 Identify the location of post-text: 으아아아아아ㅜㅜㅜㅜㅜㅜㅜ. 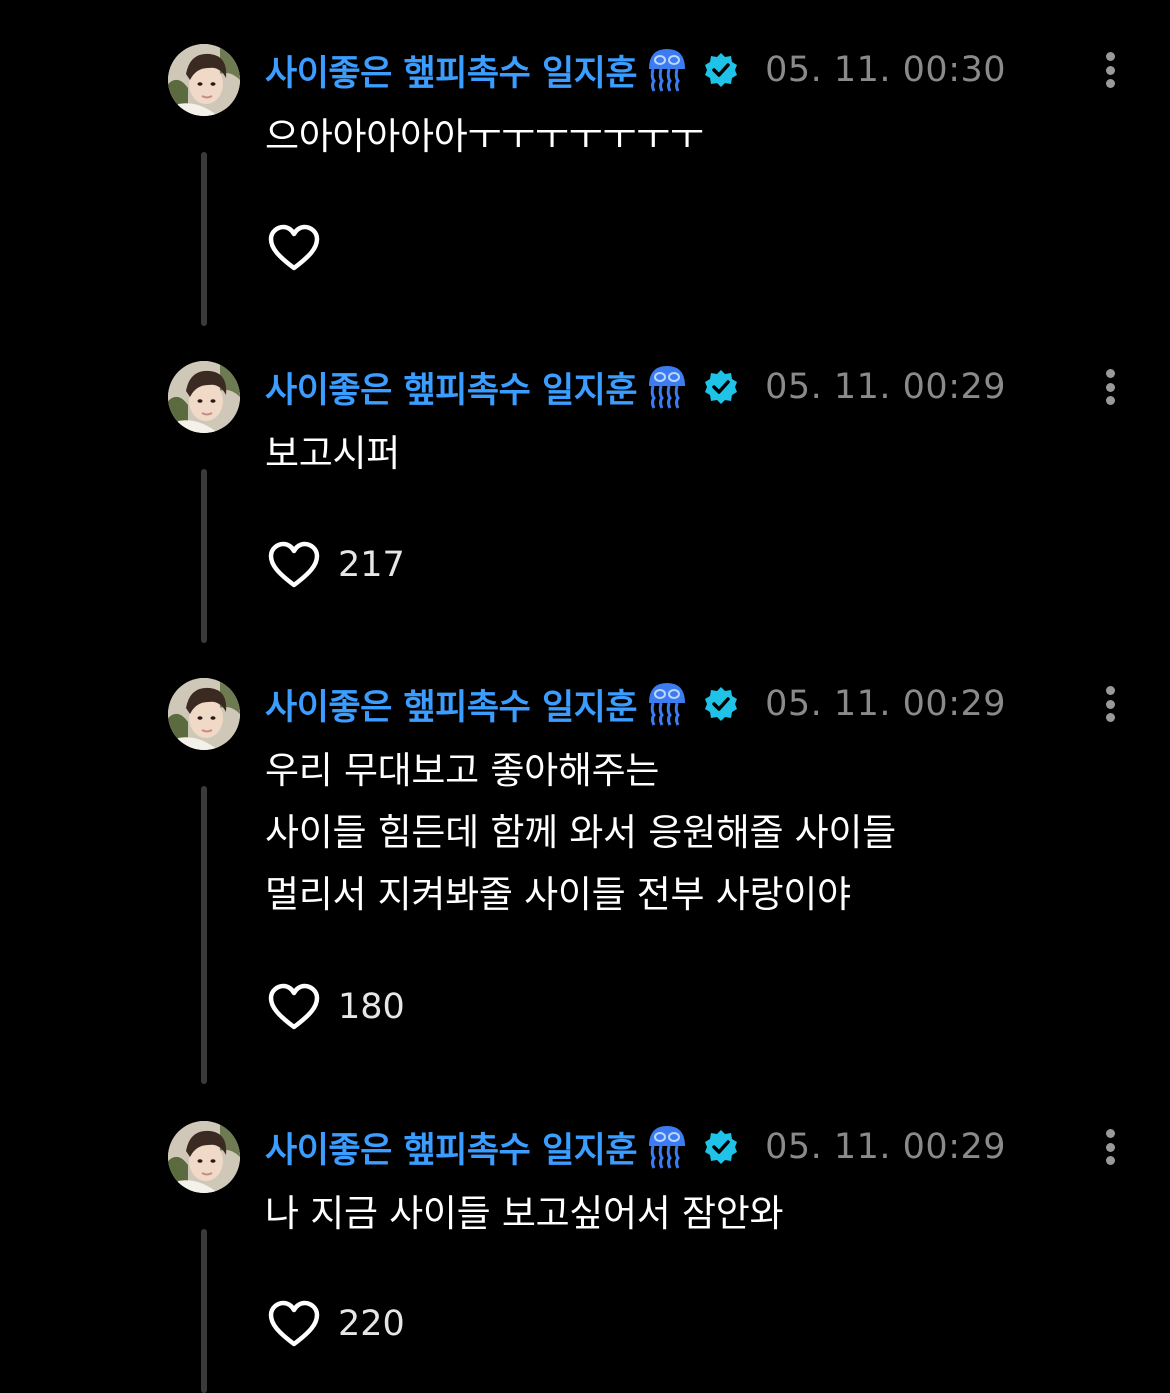
(484, 136).